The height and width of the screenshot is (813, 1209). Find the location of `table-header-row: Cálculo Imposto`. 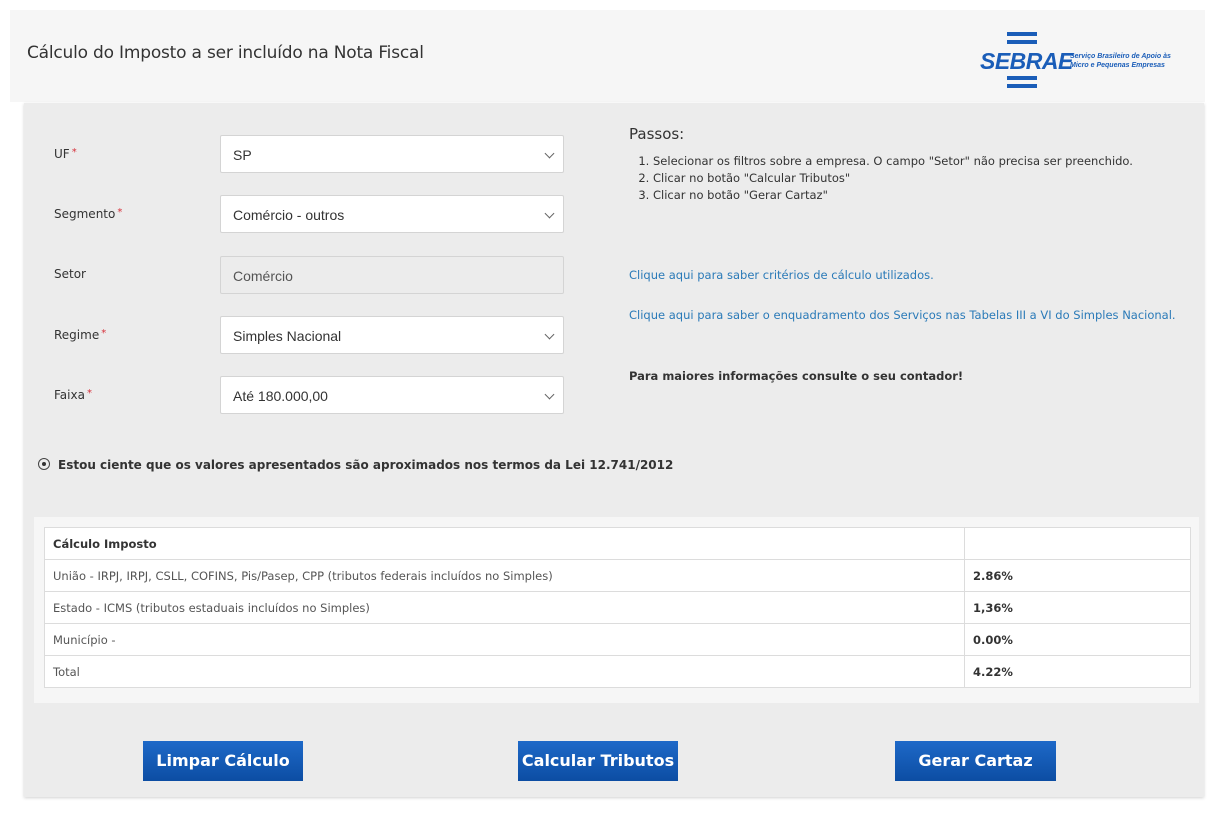

table-header-row: Cálculo Imposto is located at coordinates (617, 543).